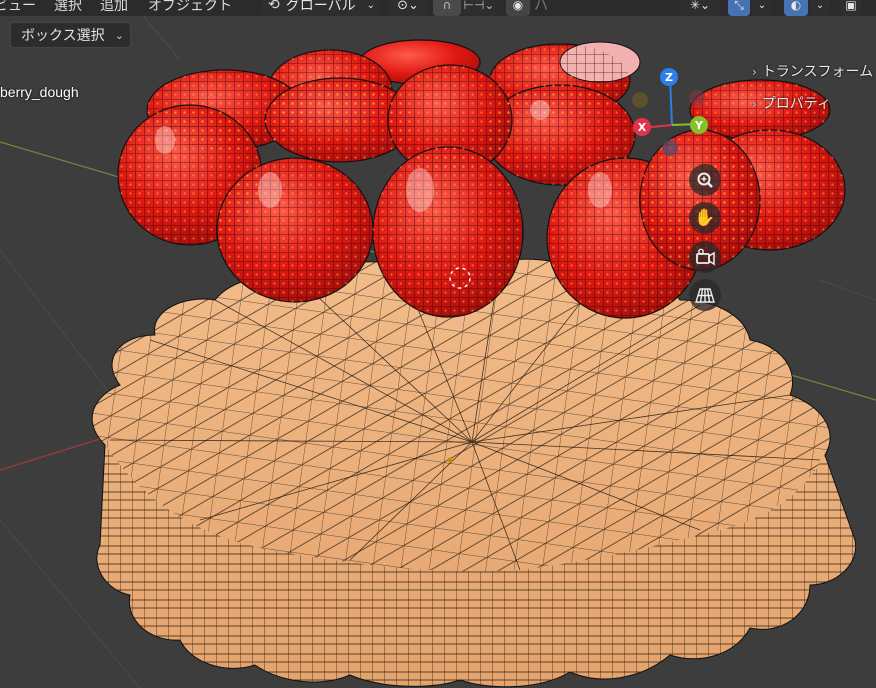 The width and height of the screenshot is (876, 688). I want to click on camera-icon, so click(705, 257).